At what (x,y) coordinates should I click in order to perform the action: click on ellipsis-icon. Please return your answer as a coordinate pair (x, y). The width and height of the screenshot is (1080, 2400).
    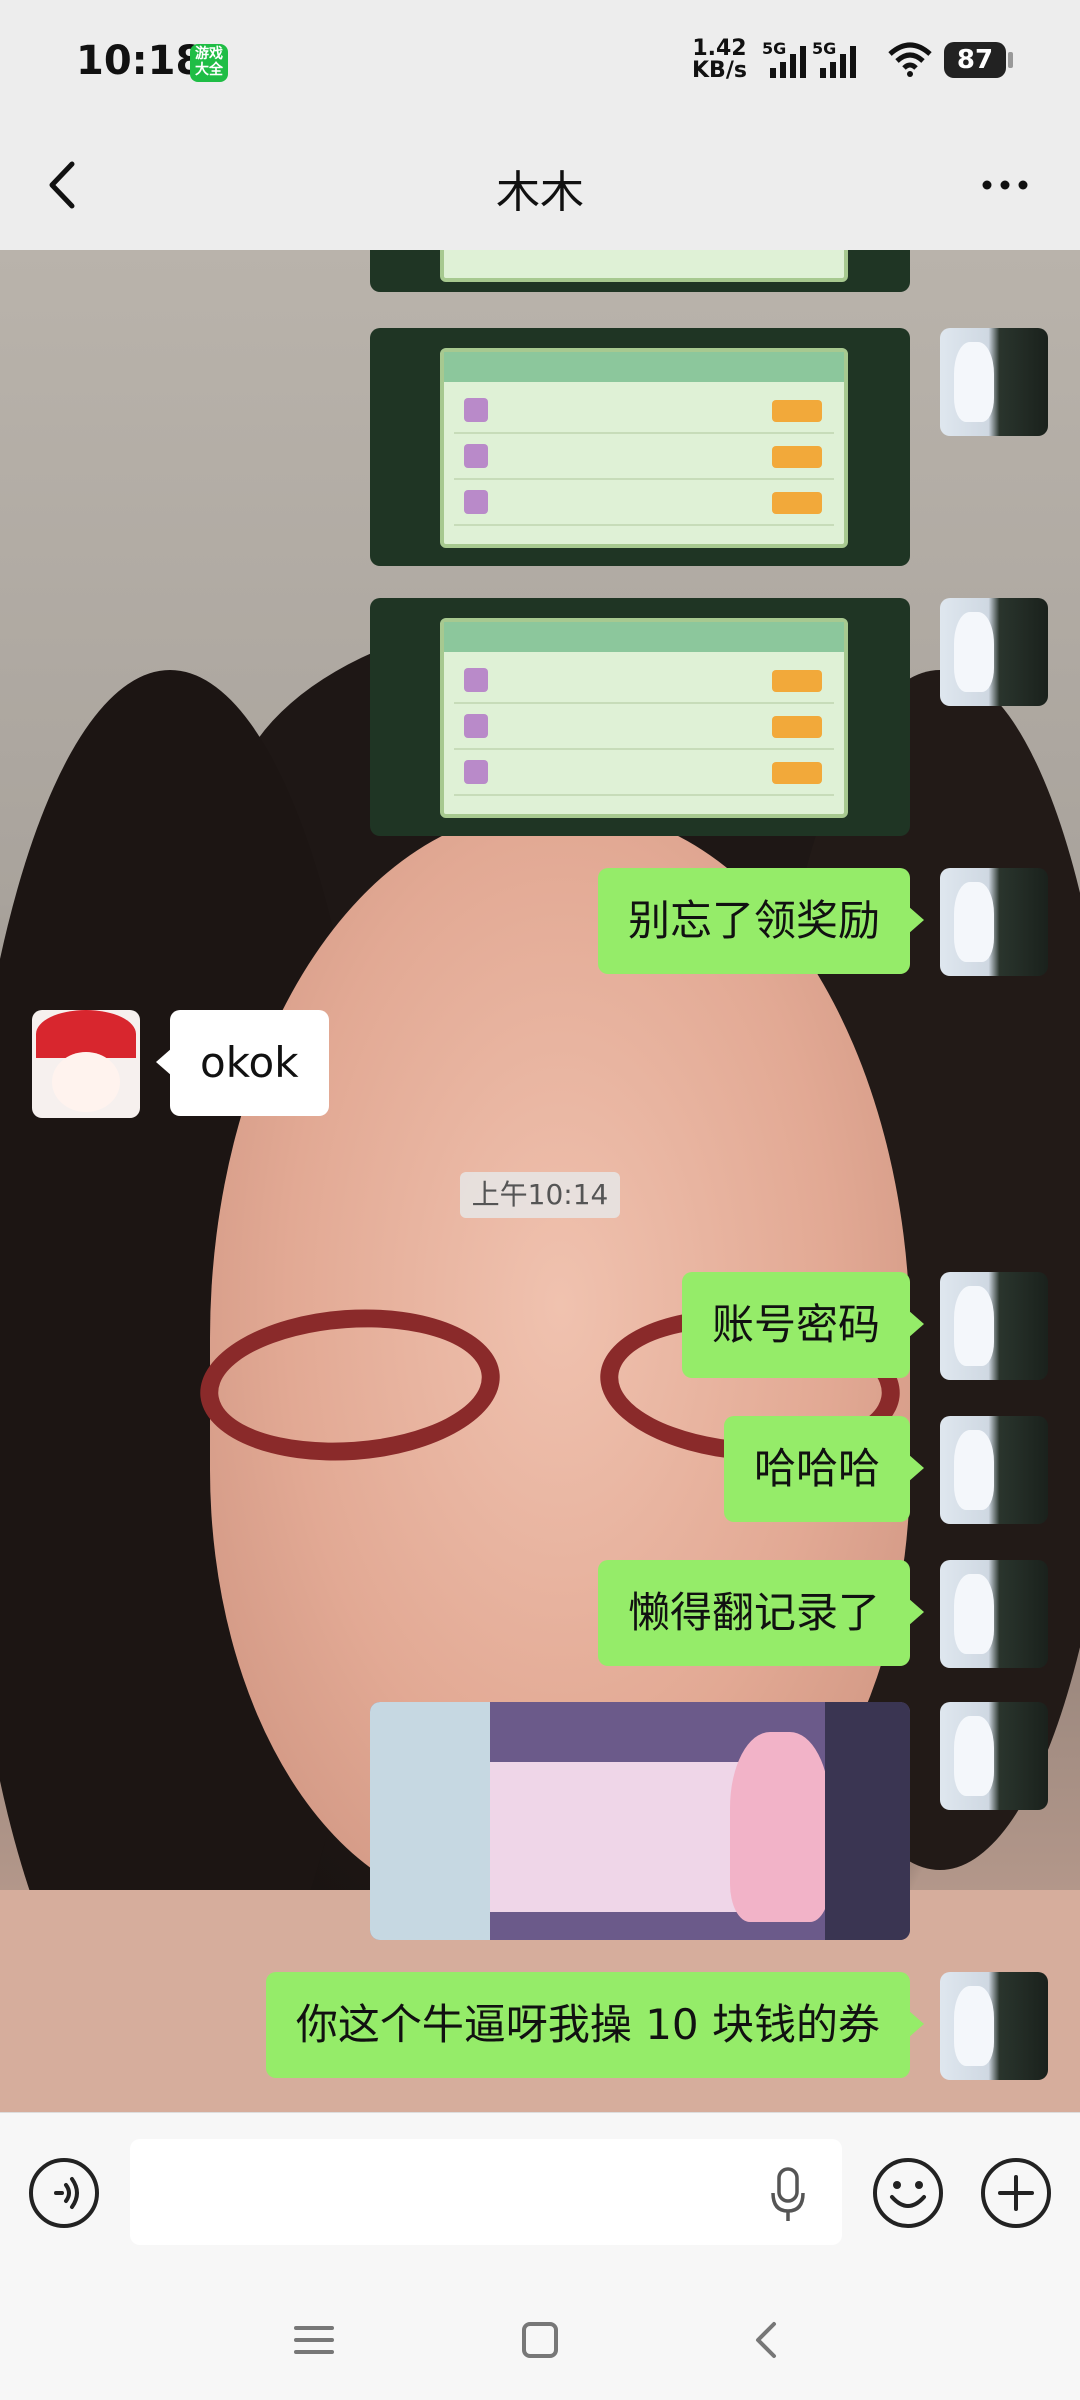
    Looking at the image, I should click on (1005, 185).